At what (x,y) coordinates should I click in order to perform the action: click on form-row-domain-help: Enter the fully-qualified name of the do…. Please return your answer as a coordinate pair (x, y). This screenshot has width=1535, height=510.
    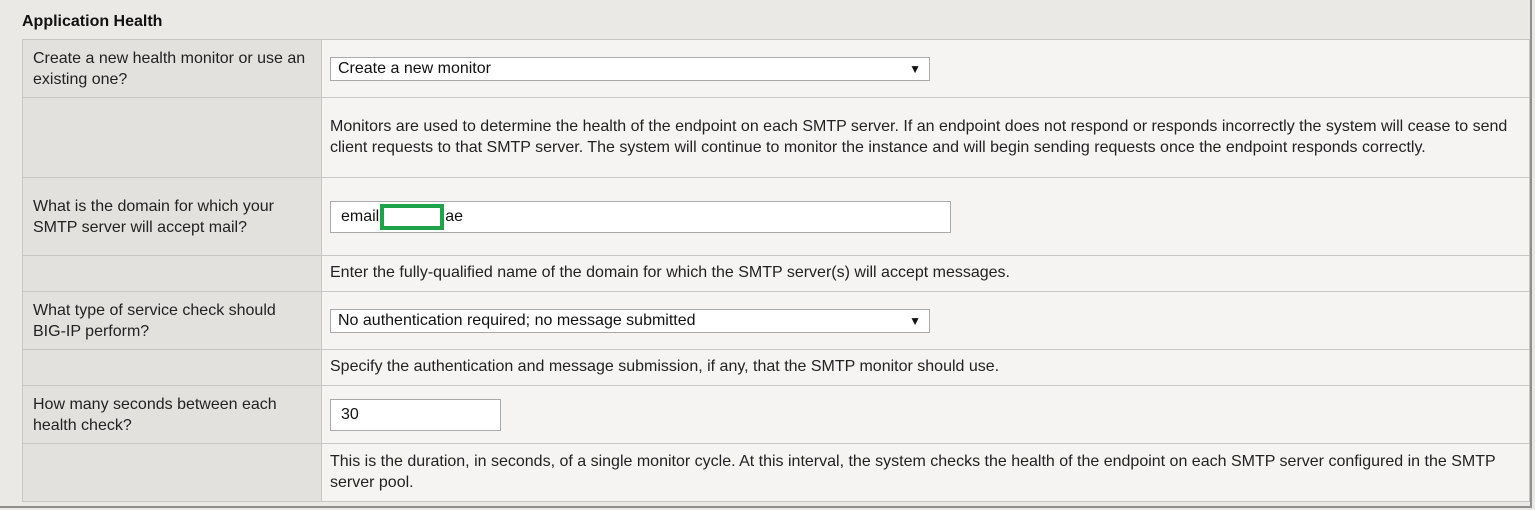
    Looking at the image, I should click on (776, 273).